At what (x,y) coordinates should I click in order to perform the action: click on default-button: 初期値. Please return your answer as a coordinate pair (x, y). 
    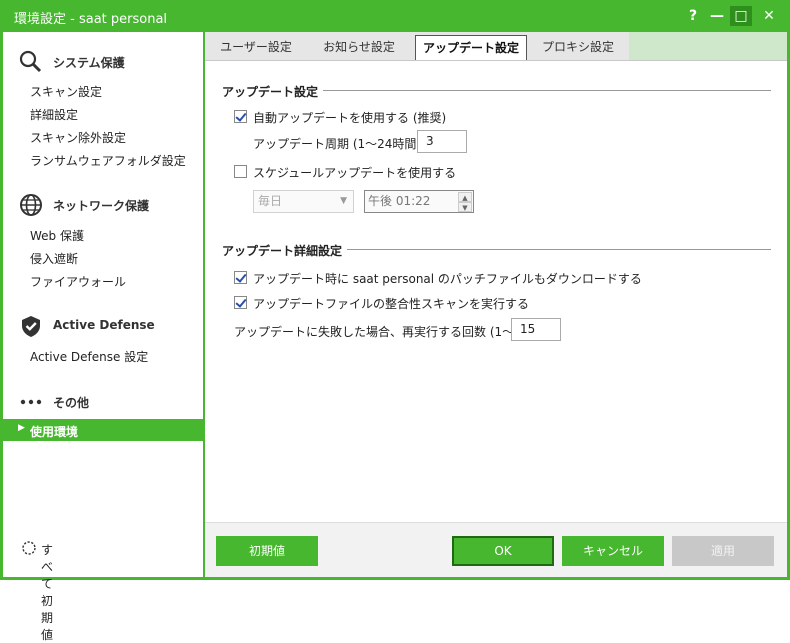
    Looking at the image, I should click on (267, 551).